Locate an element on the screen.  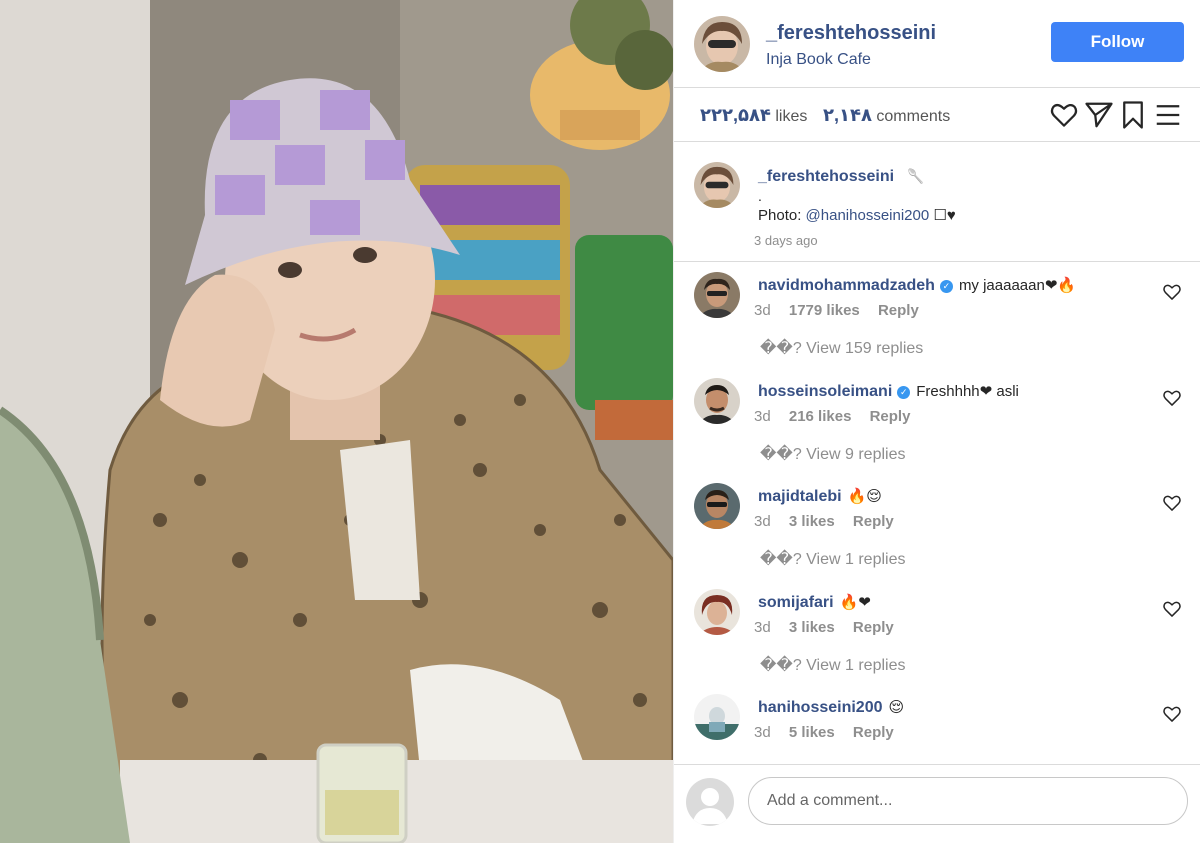
current-user-avatar-icon is located at coordinates (710, 802).